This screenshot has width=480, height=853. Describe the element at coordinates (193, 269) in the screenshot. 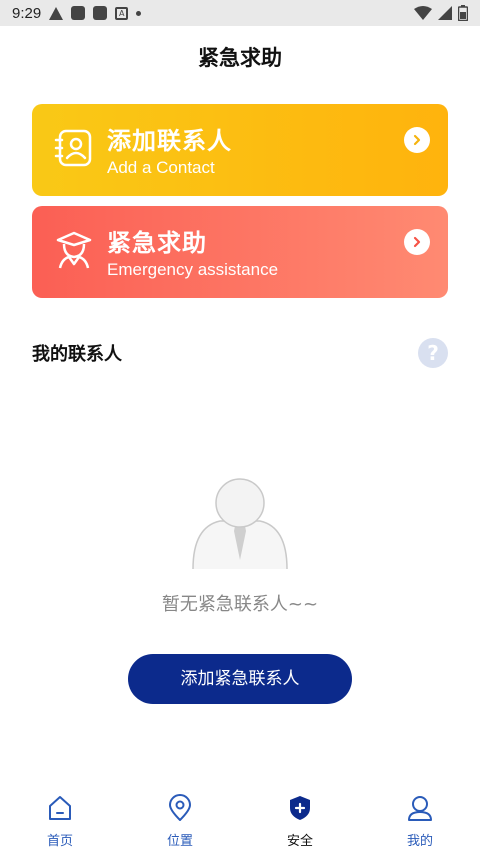

I see `emergency-subtitle: Emergency assistance` at that location.